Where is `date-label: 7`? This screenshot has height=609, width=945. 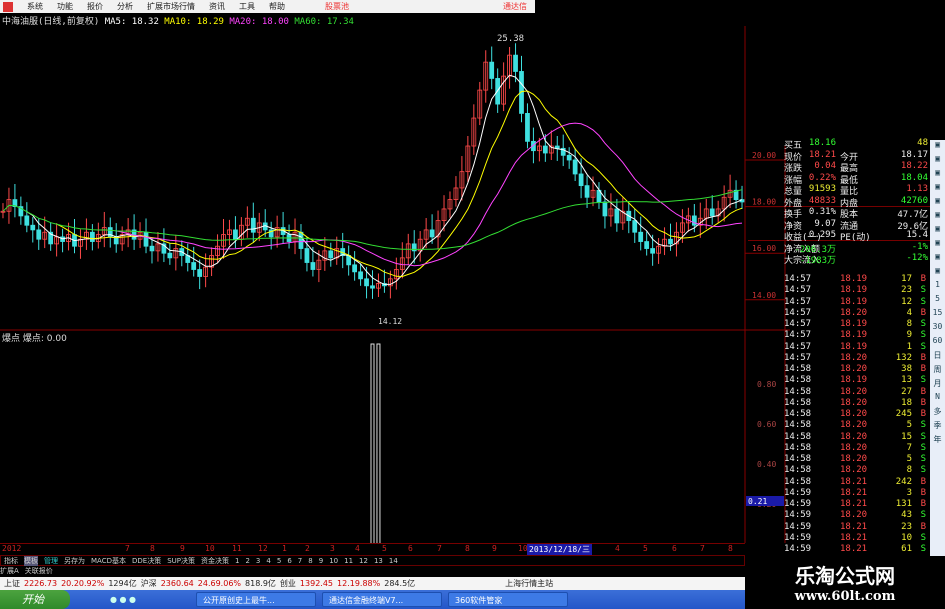 date-label: 7 is located at coordinates (127, 548).